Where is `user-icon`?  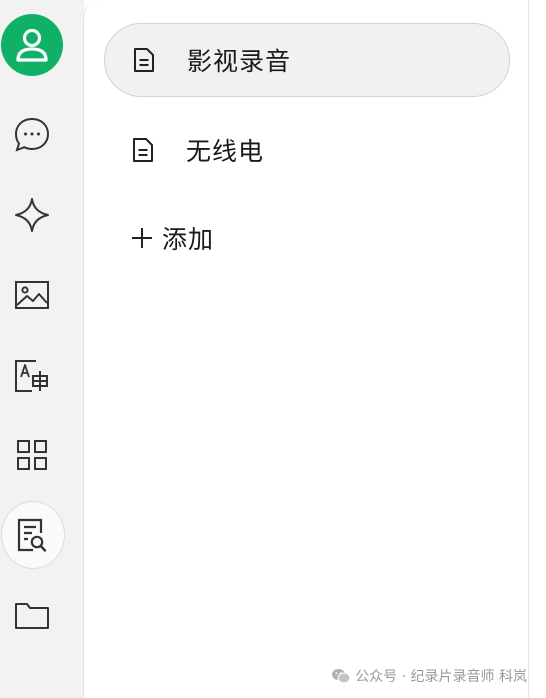
user-icon is located at coordinates (32, 45).